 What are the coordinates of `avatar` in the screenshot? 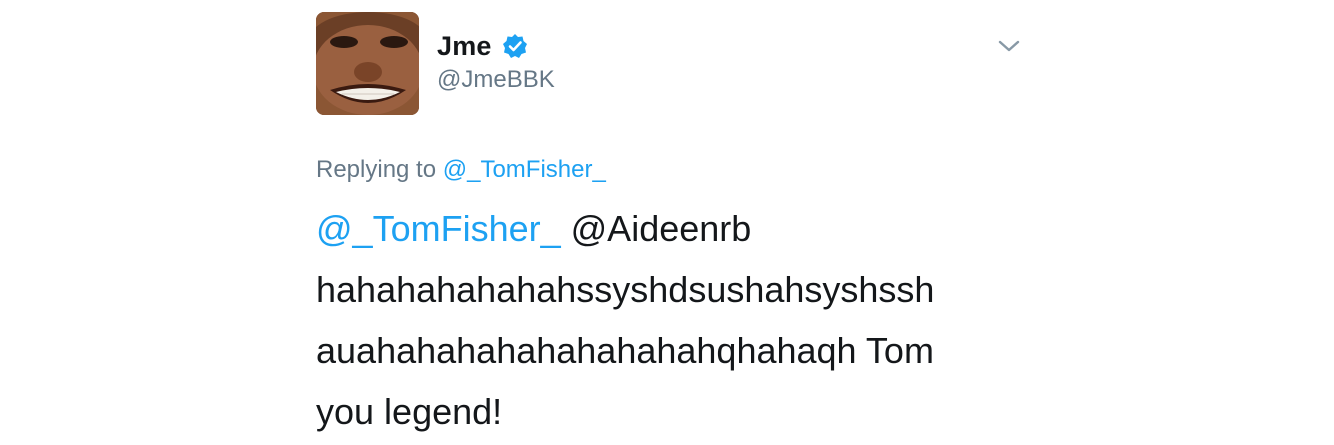 It's located at (367, 63).